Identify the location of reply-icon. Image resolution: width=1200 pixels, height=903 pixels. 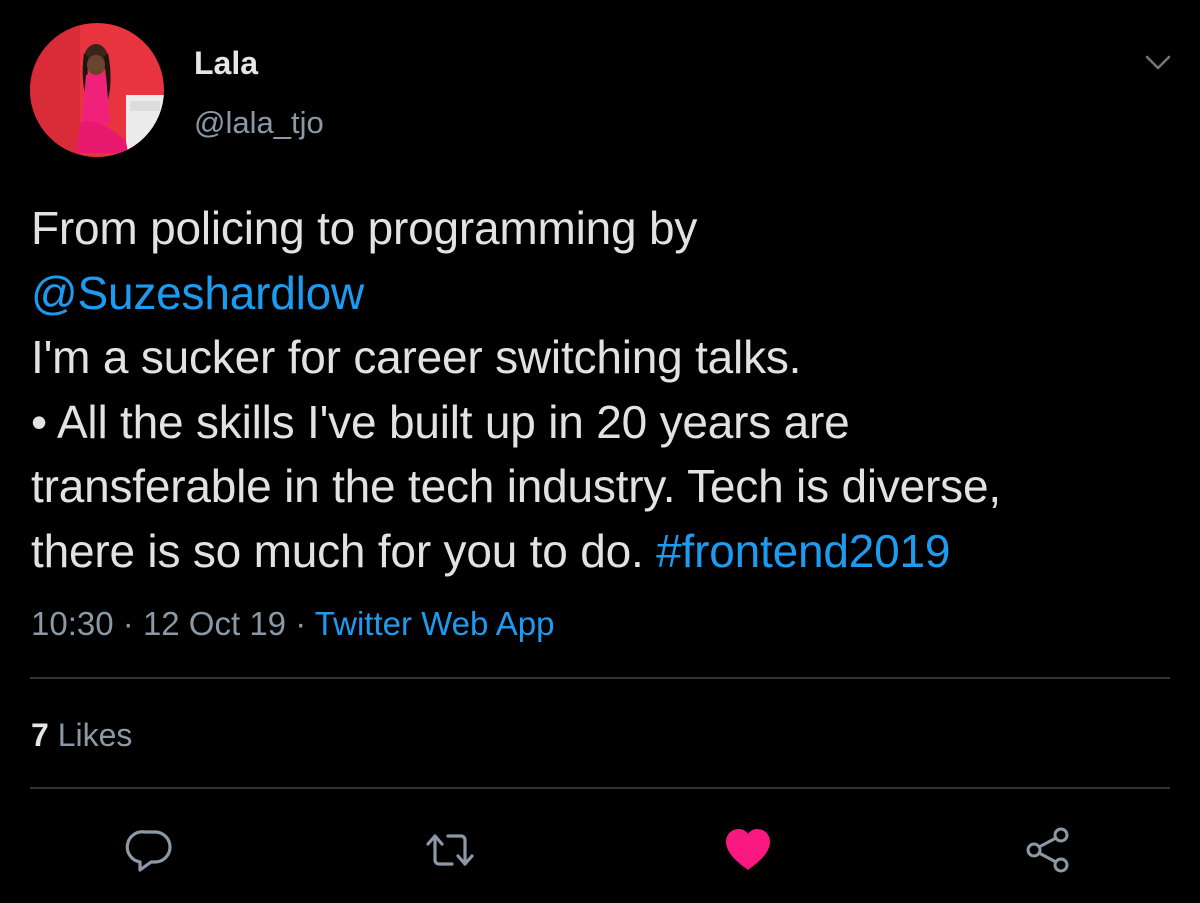
(148, 851).